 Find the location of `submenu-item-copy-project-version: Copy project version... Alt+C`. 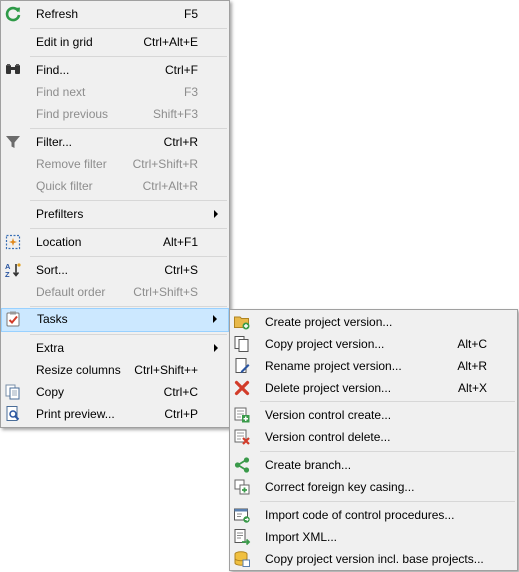

submenu-item-copy-project-version: Copy project version... Alt+C is located at coordinates (373, 344).